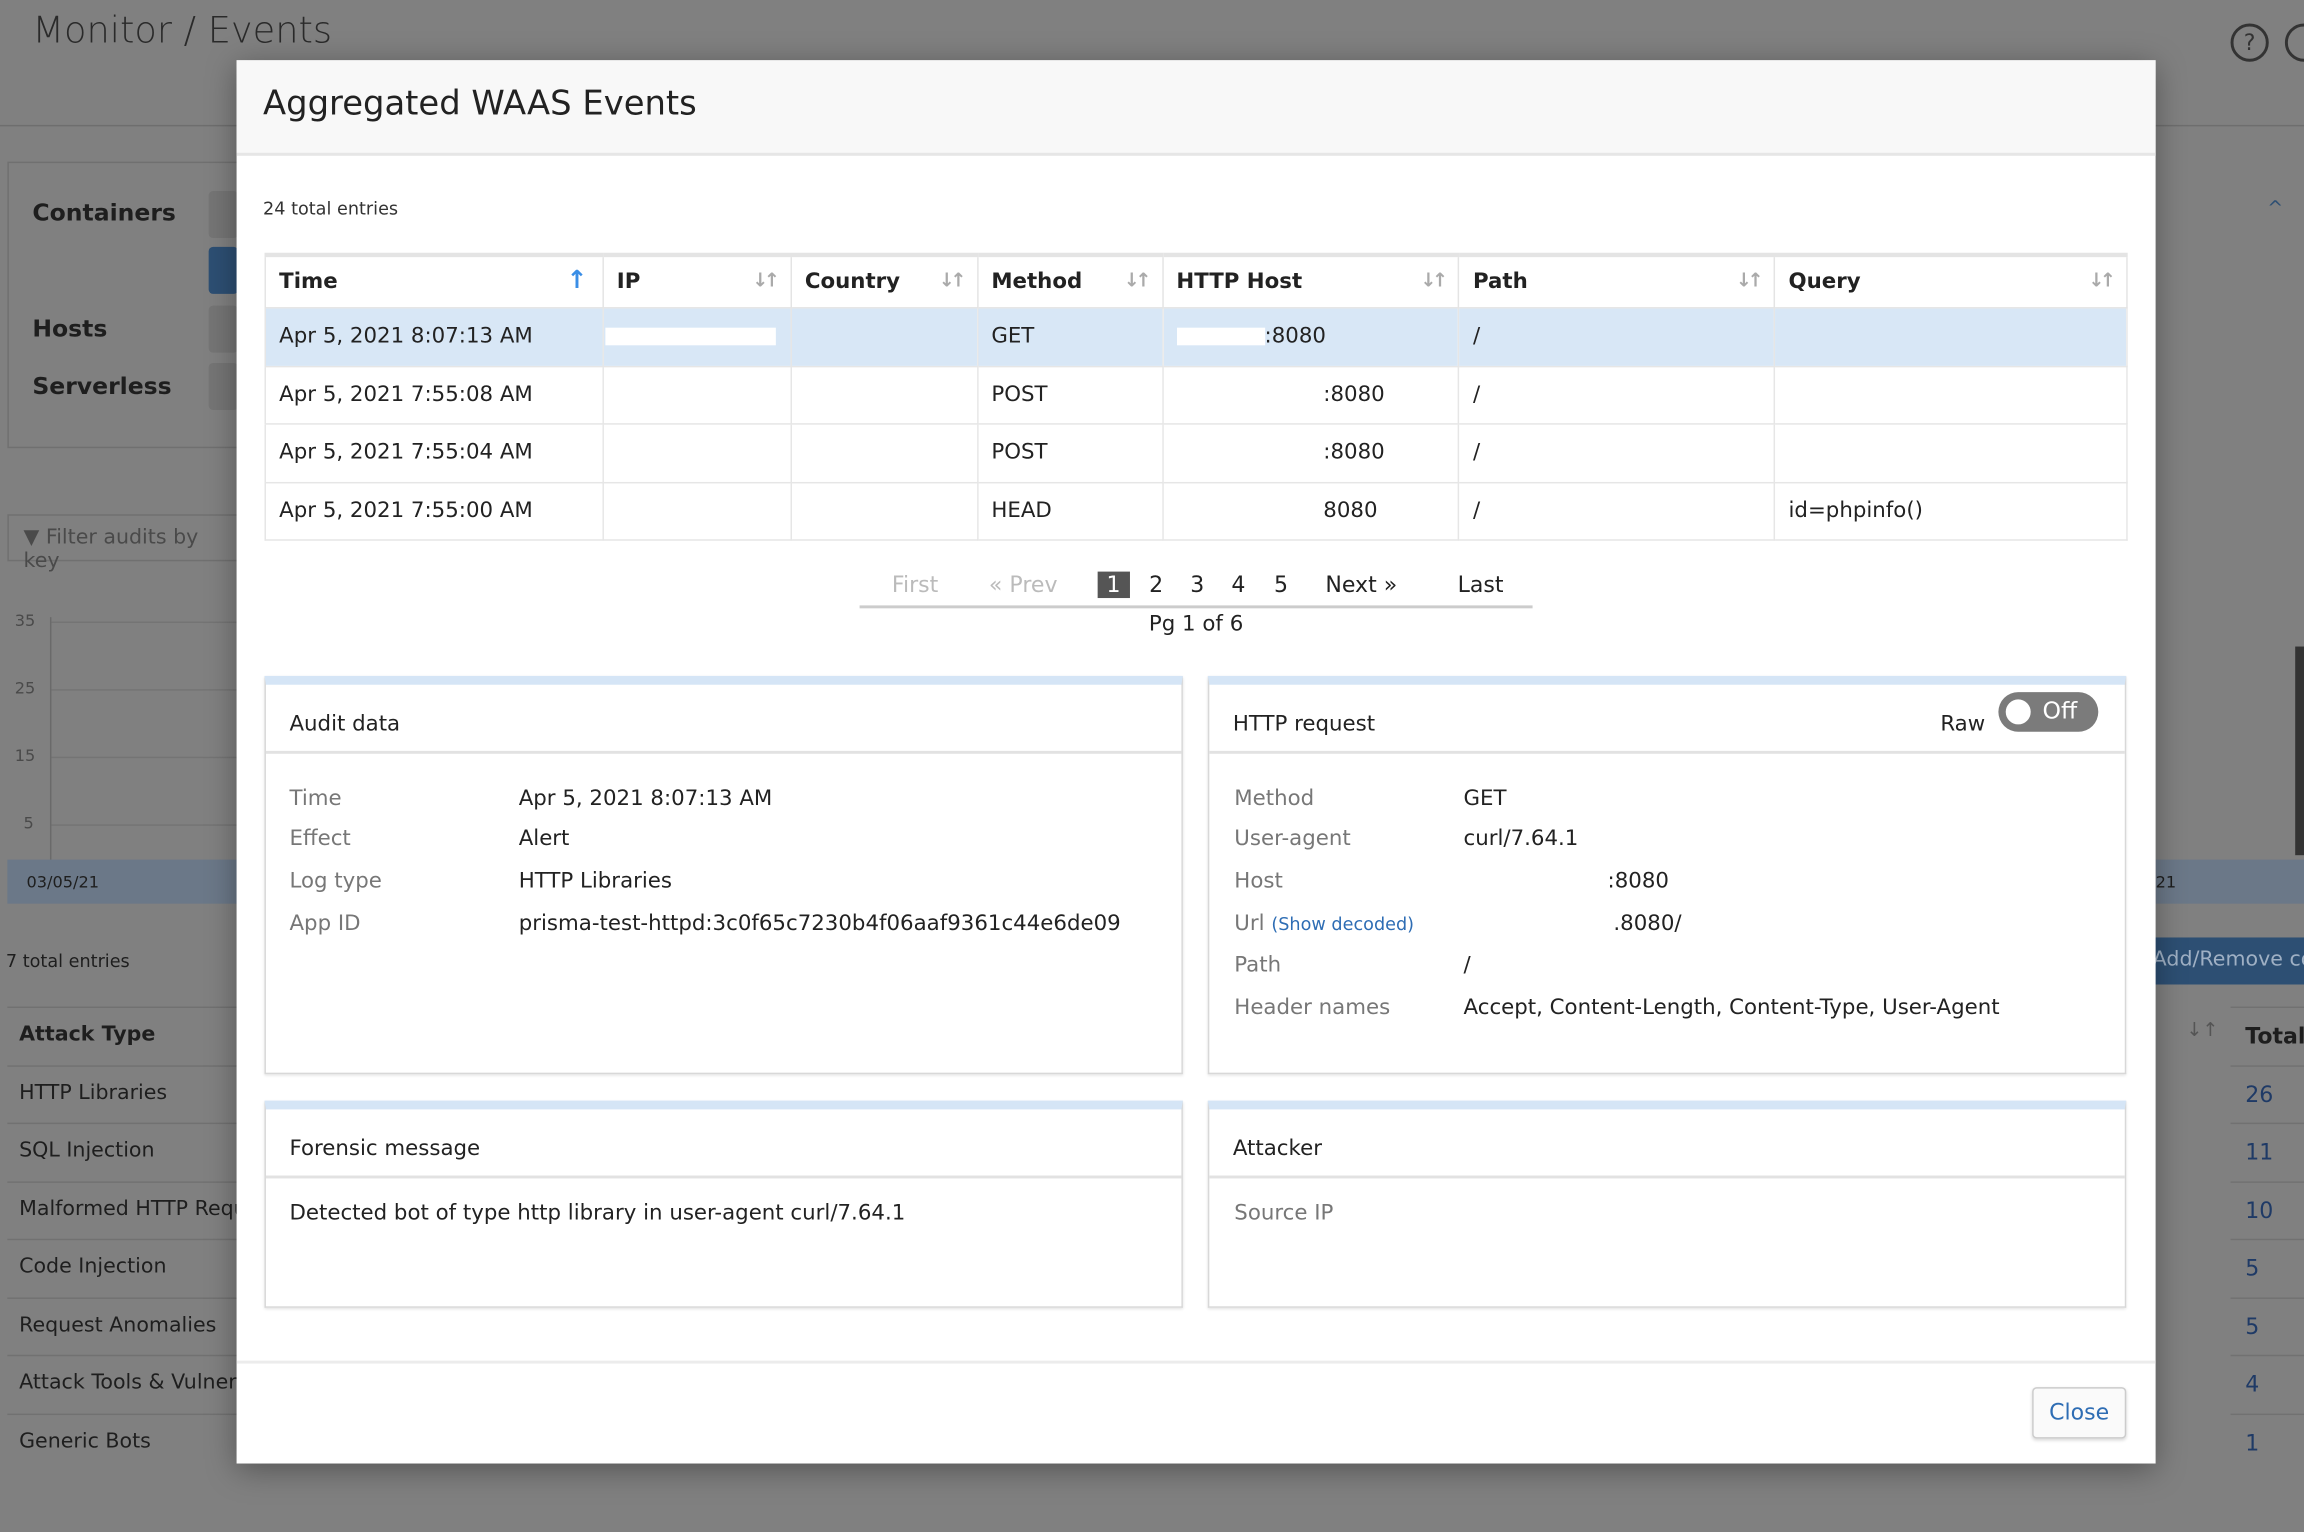 This screenshot has height=1532, width=2304. Describe the element at coordinates (1284, 1213) in the screenshot. I see `source-ip-label: Source IP` at that location.